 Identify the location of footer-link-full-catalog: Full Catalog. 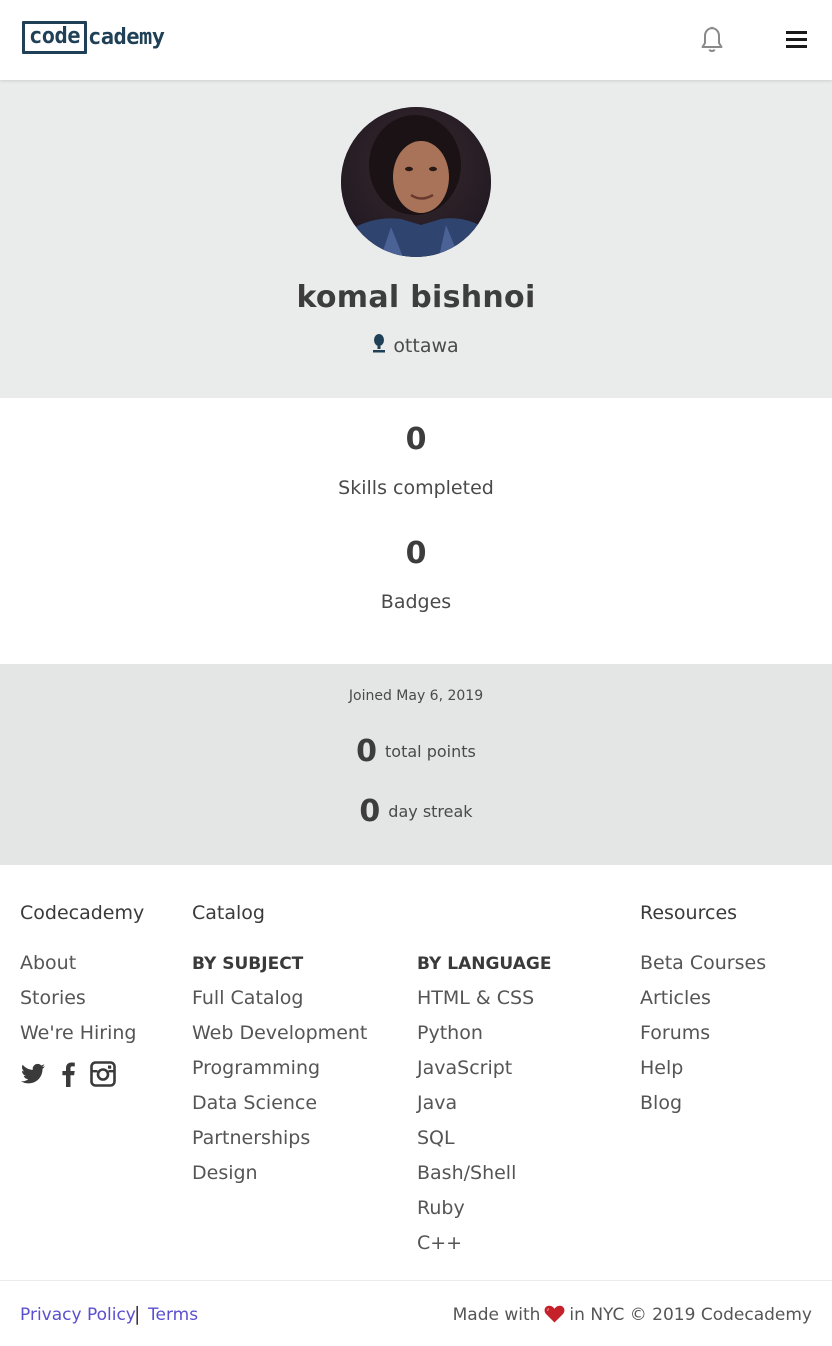
(248, 998).